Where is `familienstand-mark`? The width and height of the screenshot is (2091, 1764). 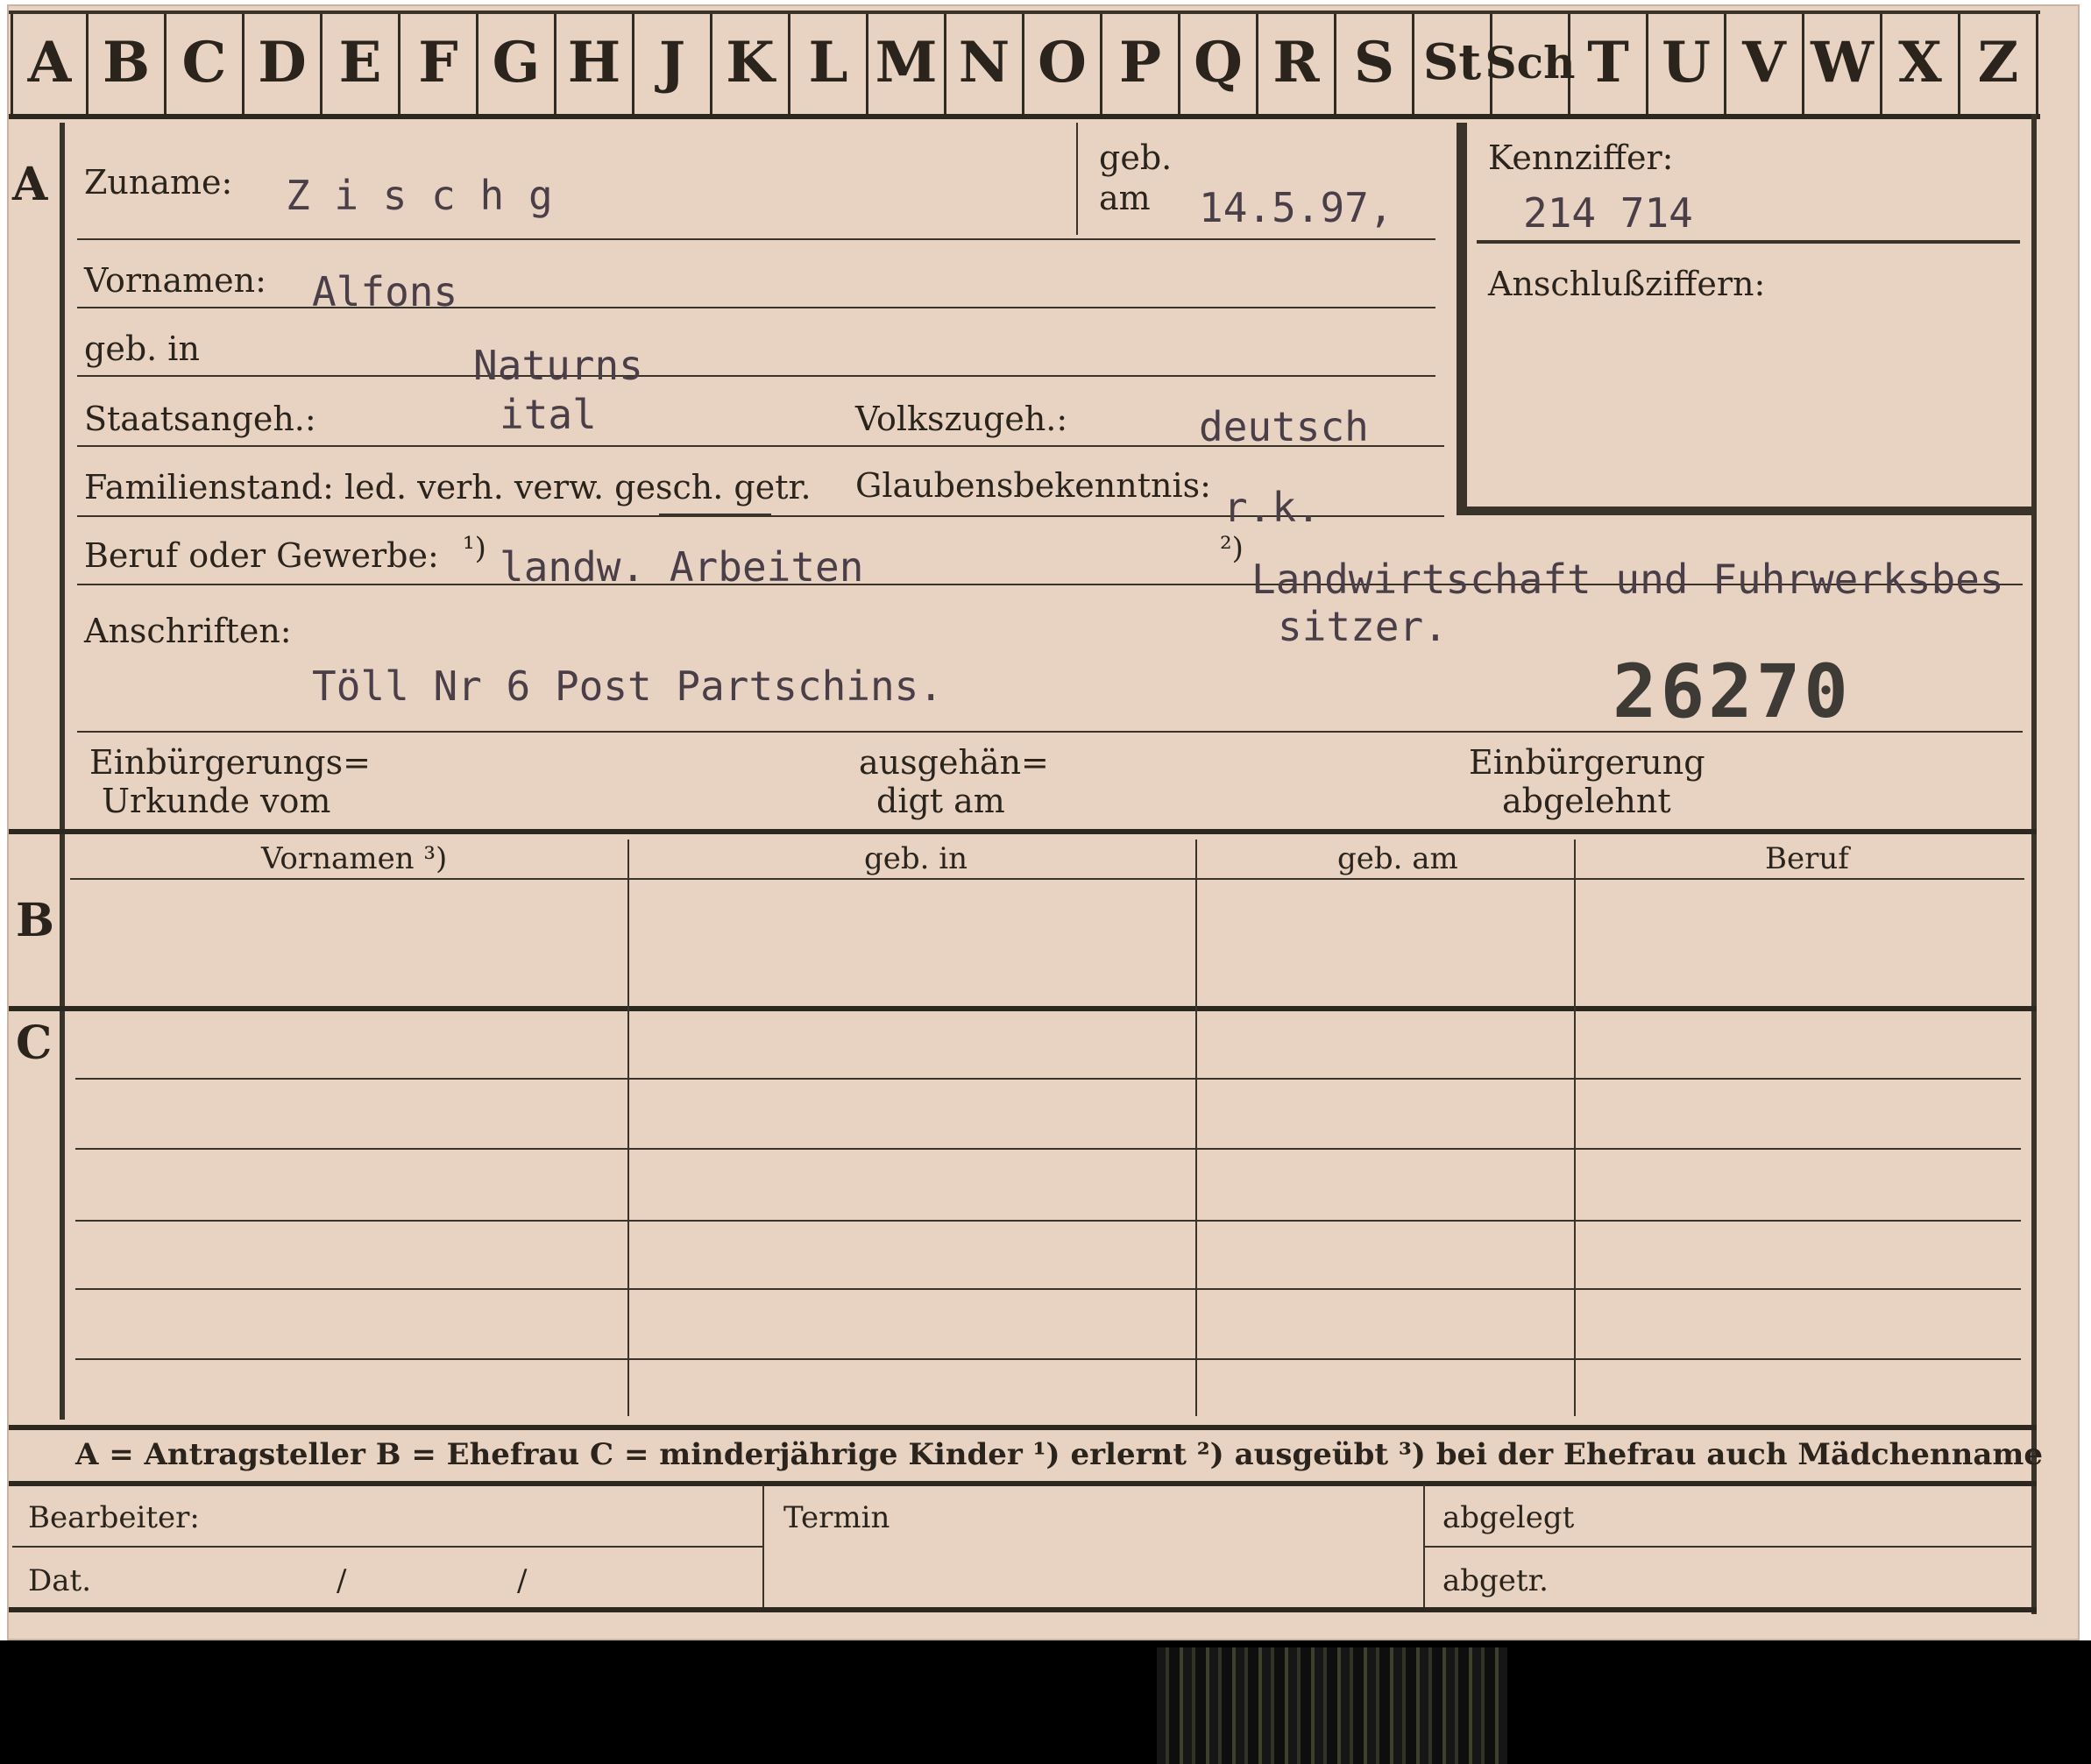 familienstand-mark is located at coordinates (715, 515).